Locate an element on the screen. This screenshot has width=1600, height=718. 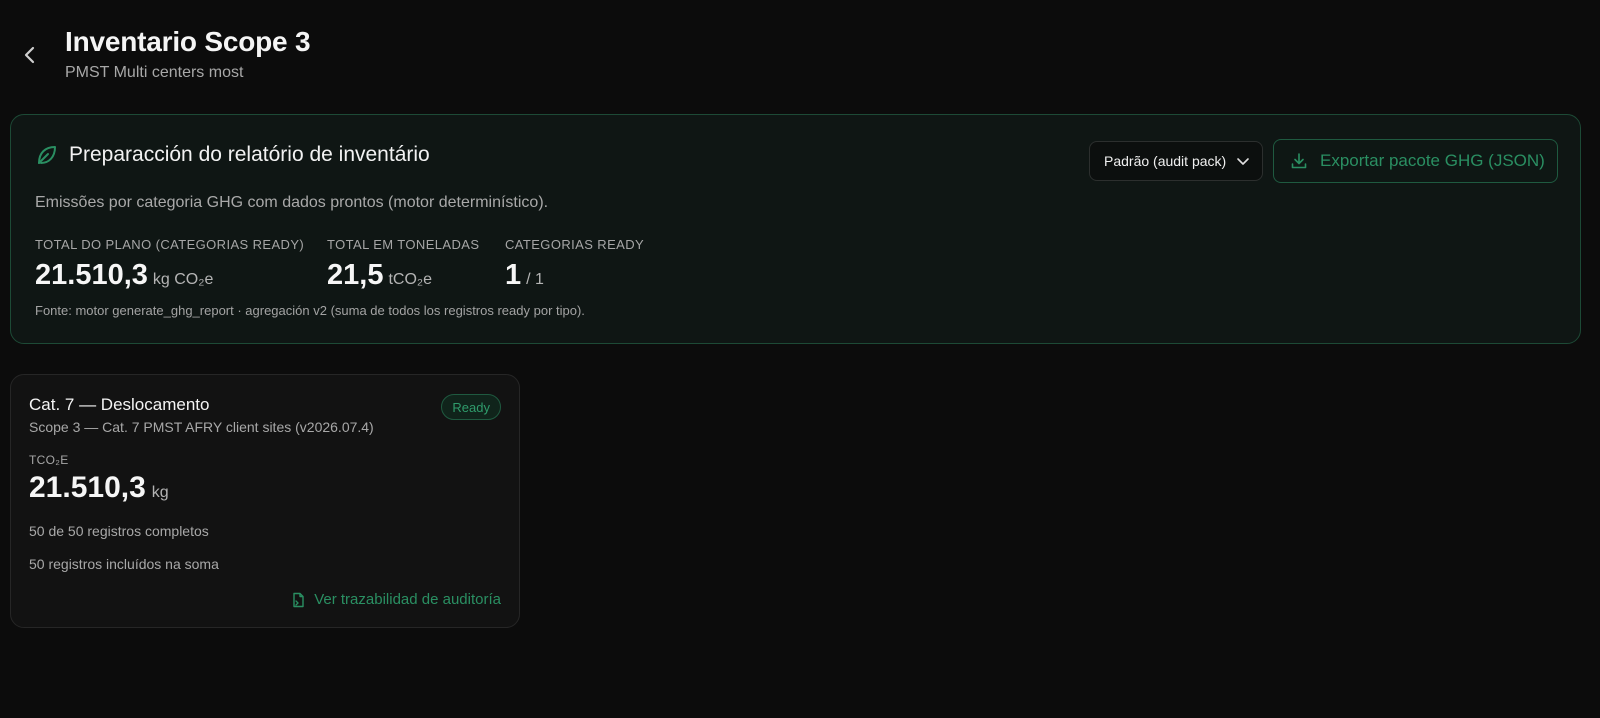
back-button is located at coordinates (29, 57).